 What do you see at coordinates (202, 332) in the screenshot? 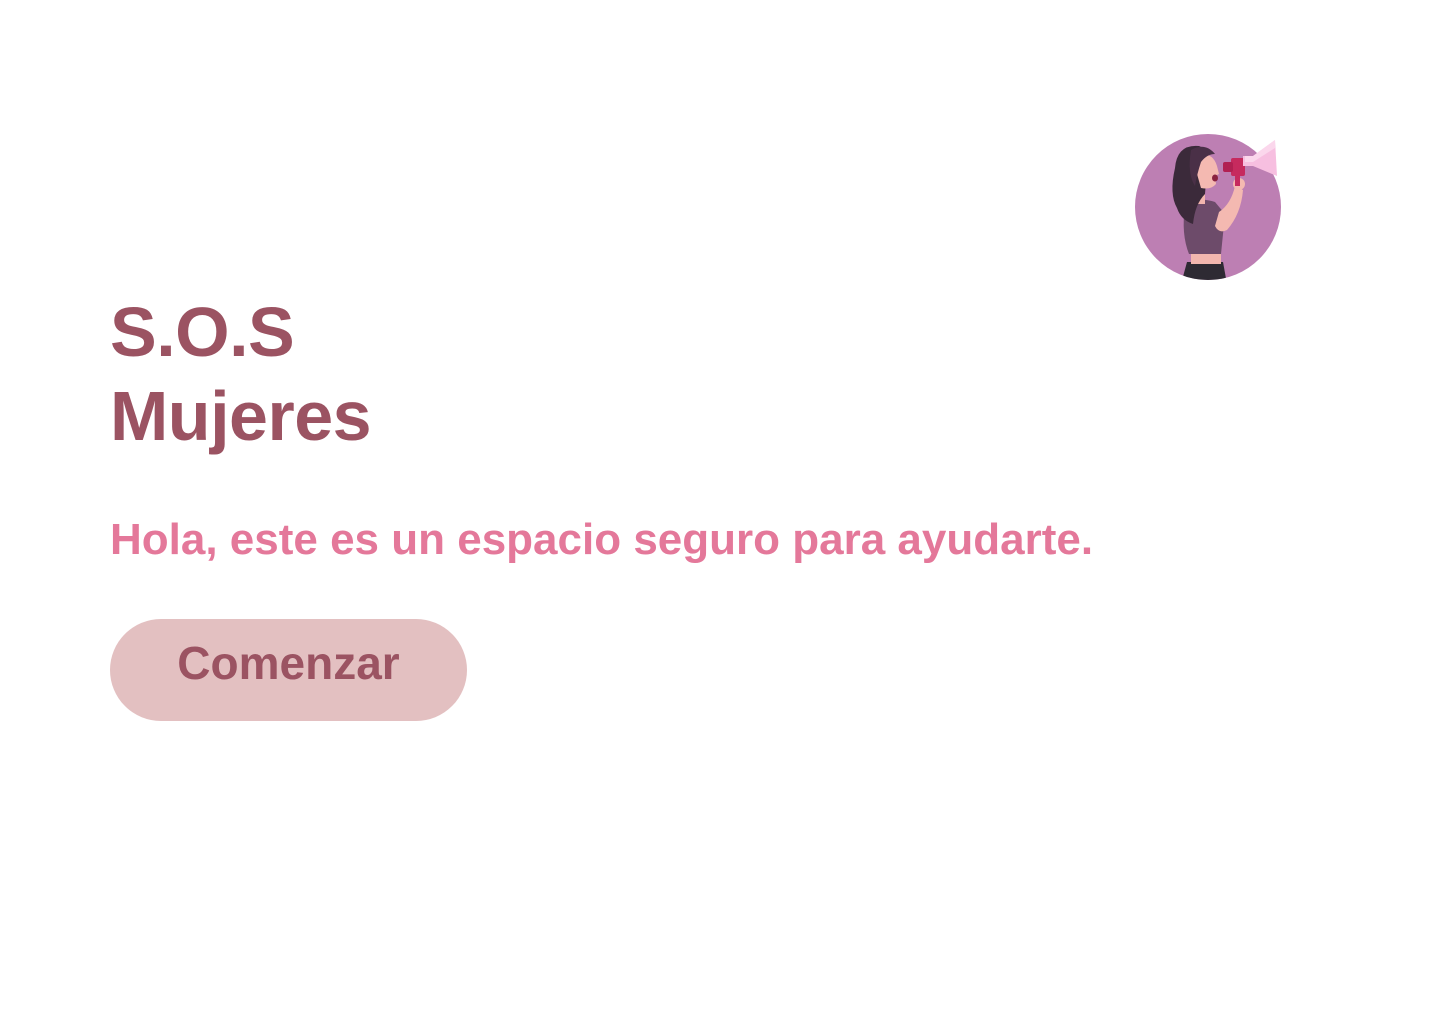
I see `title-line-sos: S.O.S` at bounding box center [202, 332].